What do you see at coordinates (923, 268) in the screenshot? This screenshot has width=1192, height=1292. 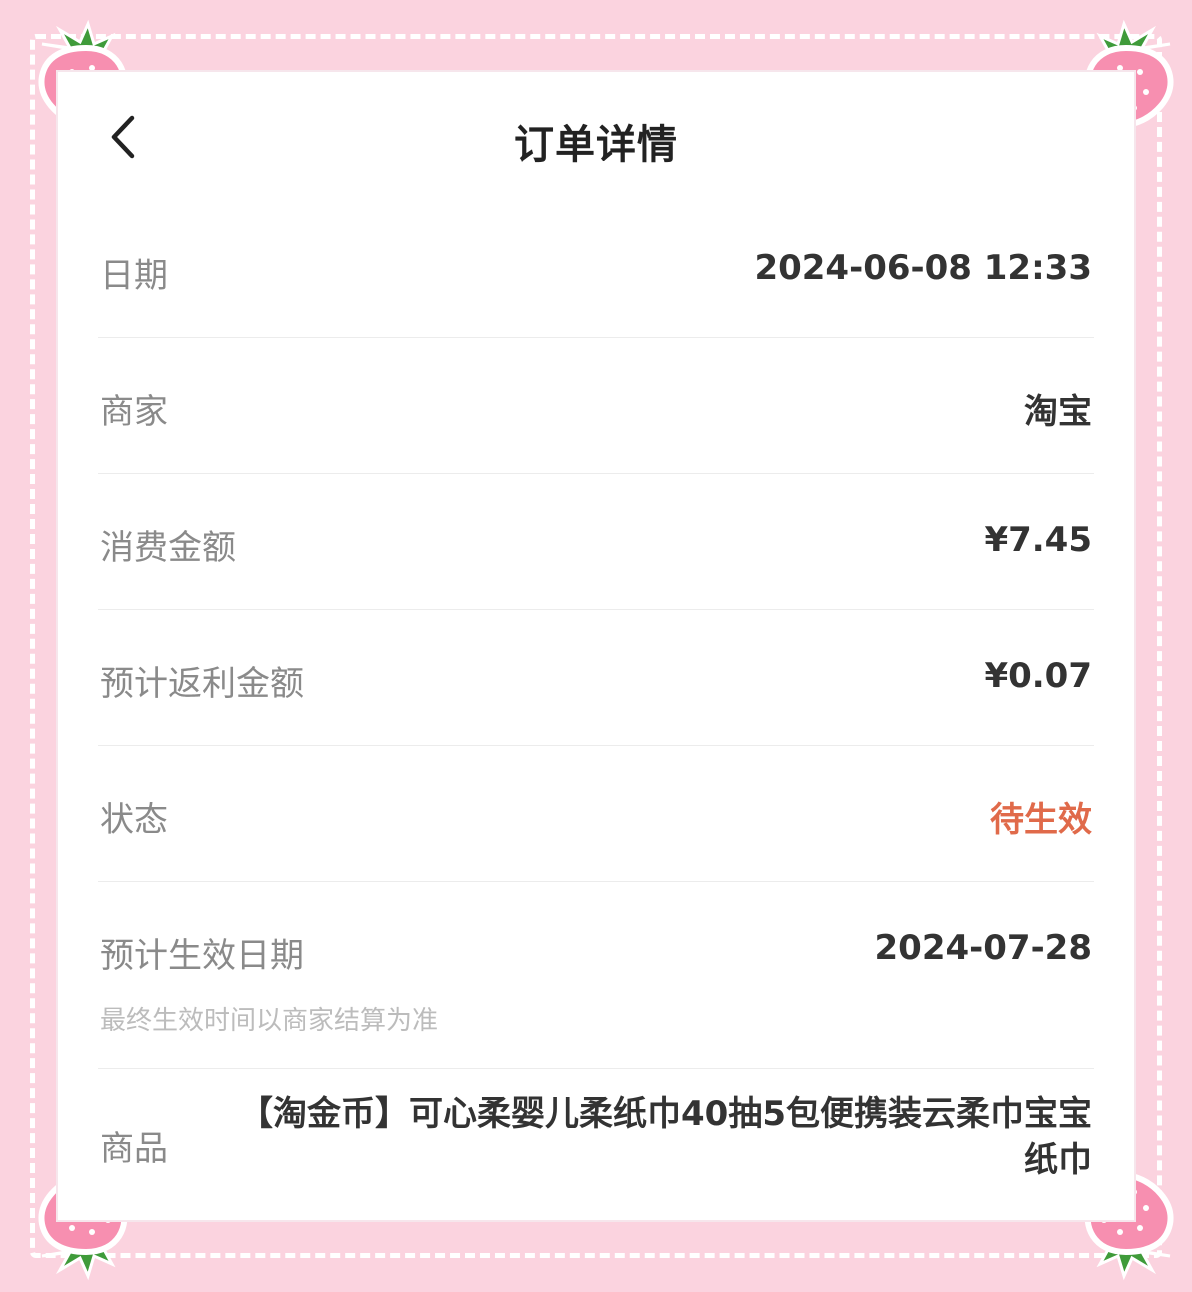 I see `date-value: 2024-06-08 12:33` at bounding box center [923, 268].